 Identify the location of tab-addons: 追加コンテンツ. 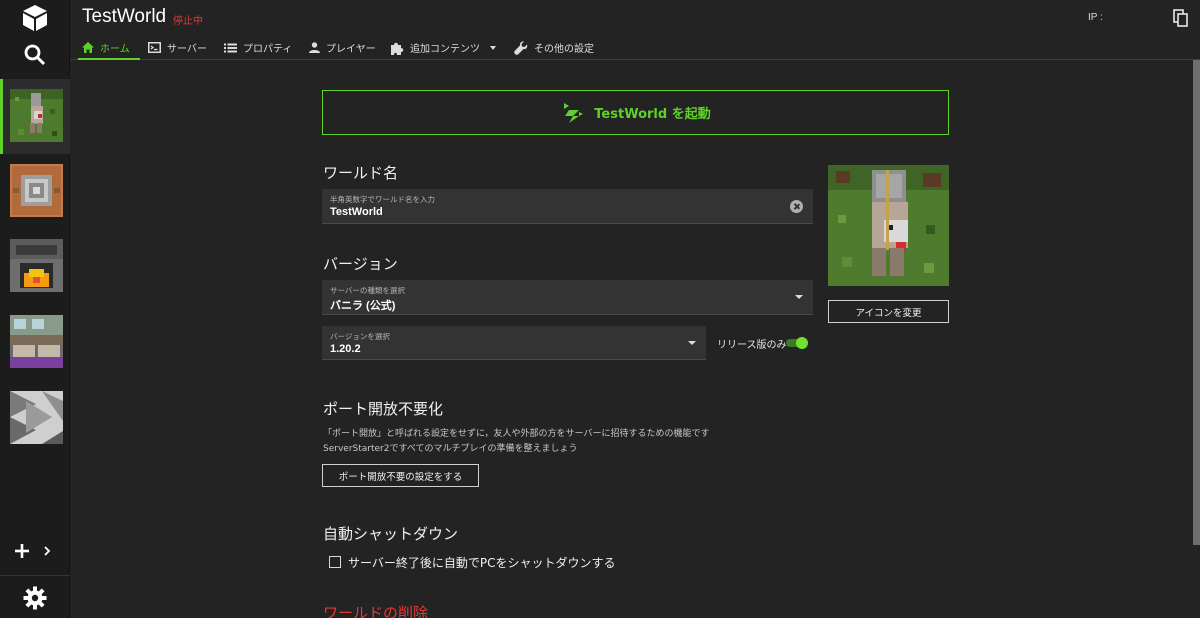
(445, 47).